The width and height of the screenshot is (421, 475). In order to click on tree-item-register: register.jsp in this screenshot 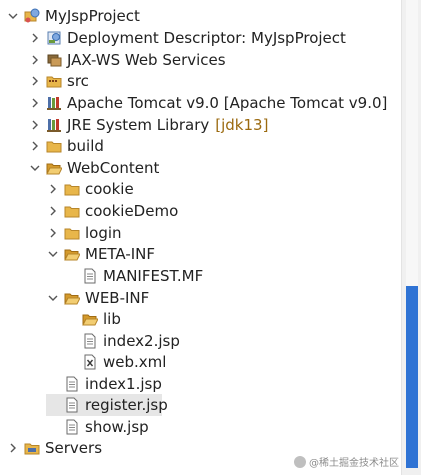, I will do `click(107, 405)`.